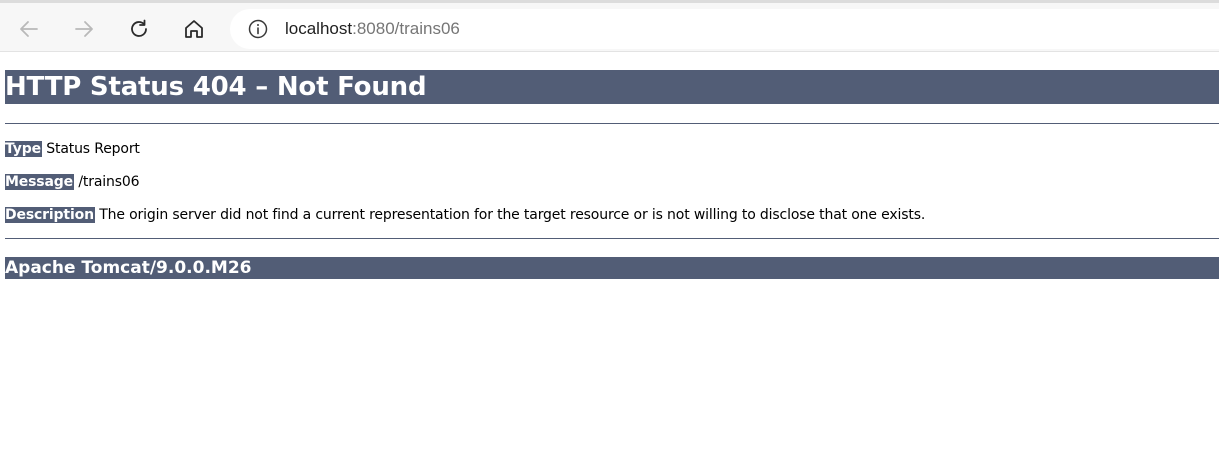 This screenshot has height=451, width=1219. I want to click on type-label: Type, so click(23, 149).